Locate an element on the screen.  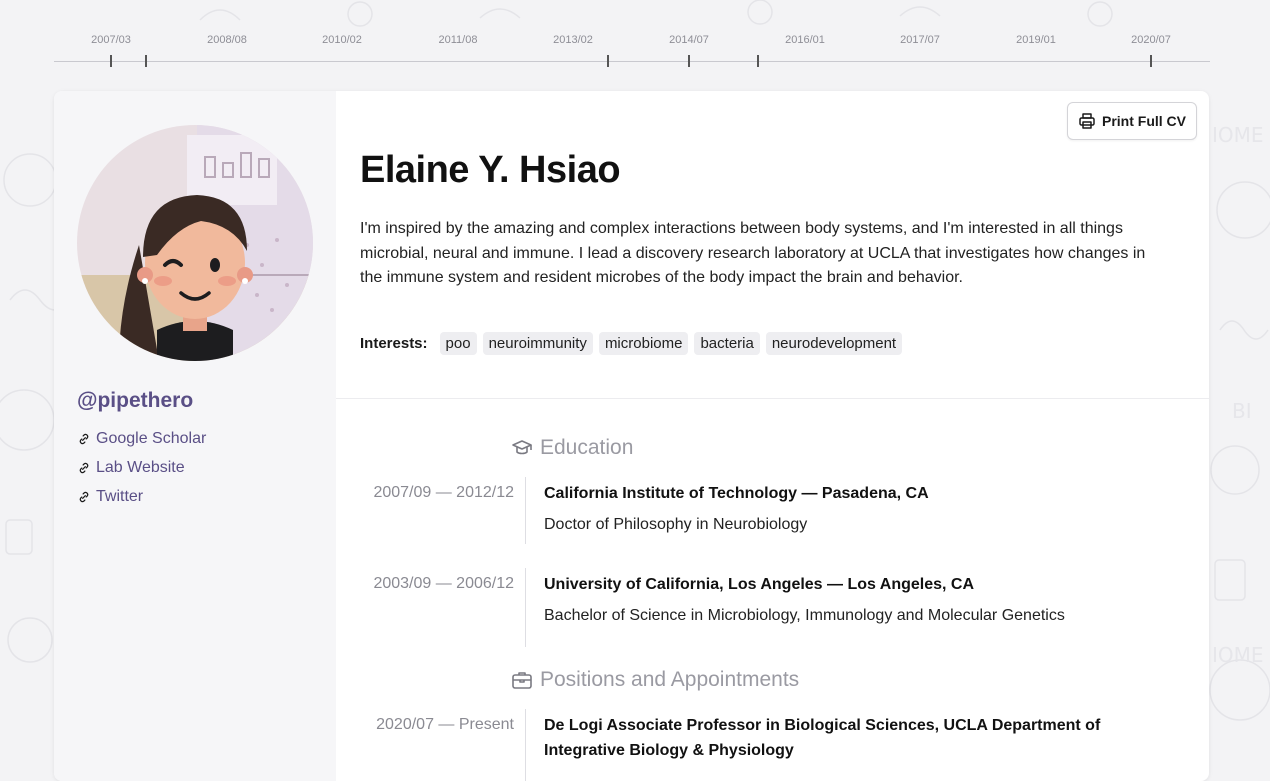
entry-date: 2003/09 — 2006/12 is located at coordinates (443, 583).